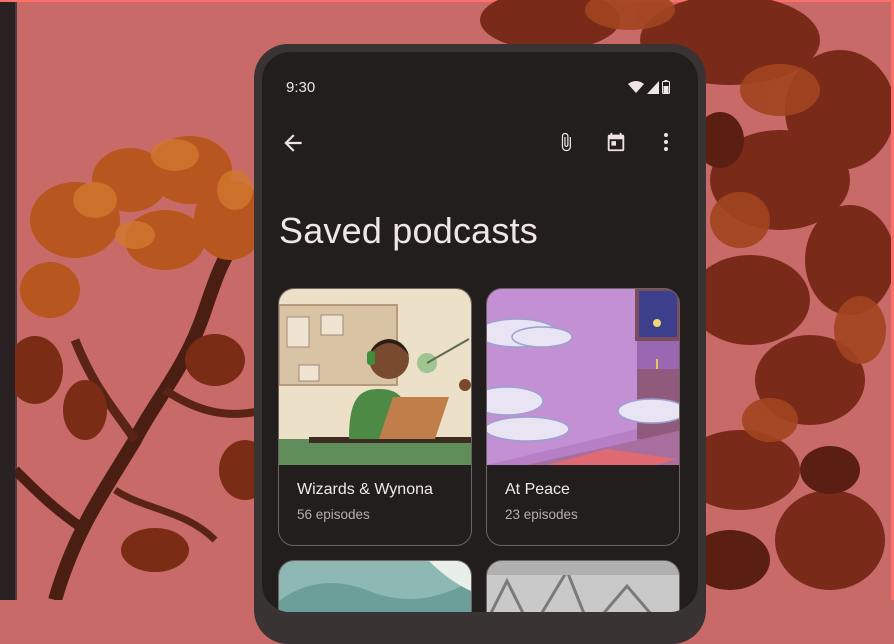  I want to click on page-title: Saved podcasts, so click(408, 230).